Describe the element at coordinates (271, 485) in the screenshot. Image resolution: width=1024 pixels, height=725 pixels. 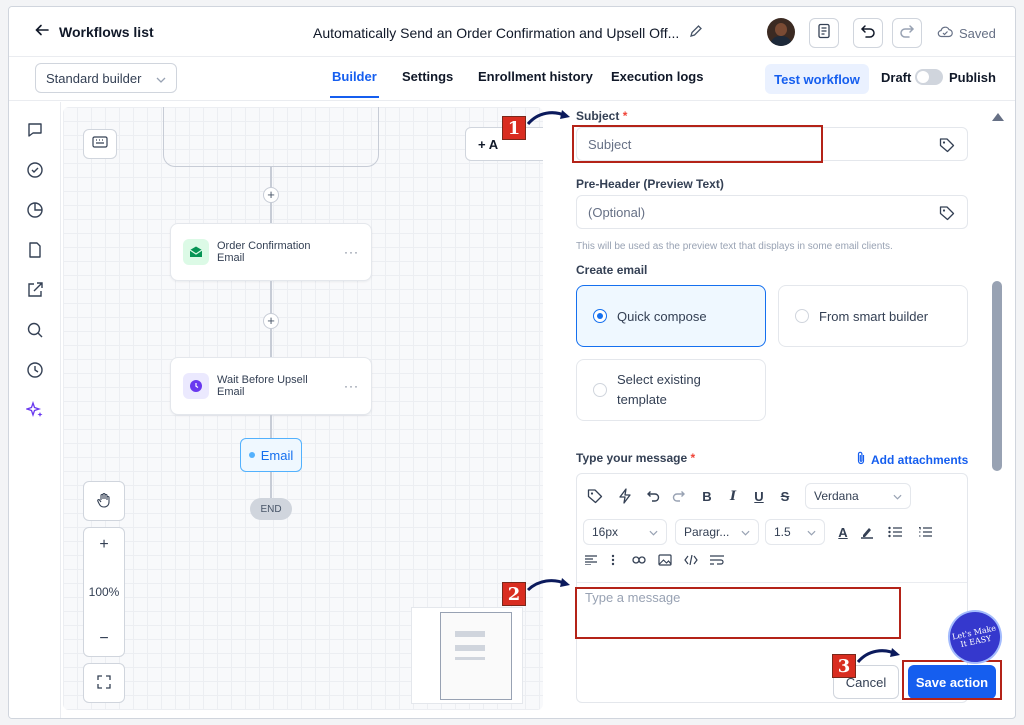
I see `connector-line` at that location.